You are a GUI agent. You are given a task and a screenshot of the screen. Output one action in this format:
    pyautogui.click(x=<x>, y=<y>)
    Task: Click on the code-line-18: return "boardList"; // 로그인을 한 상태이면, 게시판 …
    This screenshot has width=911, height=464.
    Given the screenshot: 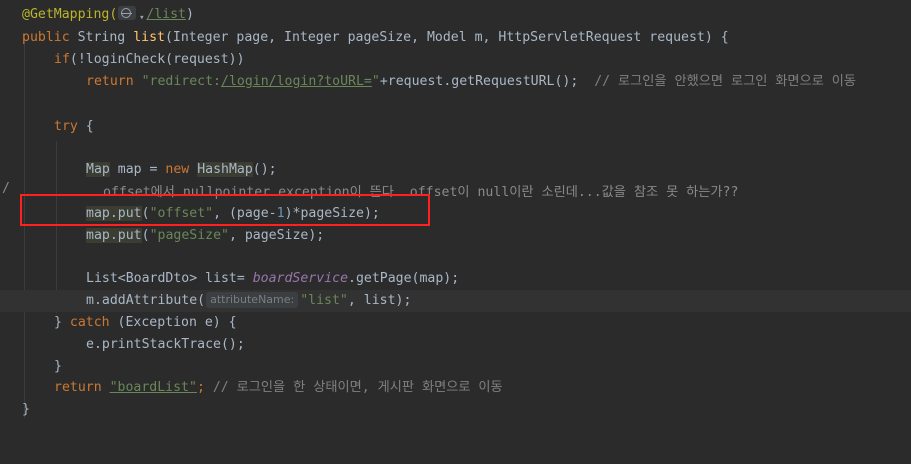 What is the action you would take?
    pyautogui.click(x=455, y=388)
    